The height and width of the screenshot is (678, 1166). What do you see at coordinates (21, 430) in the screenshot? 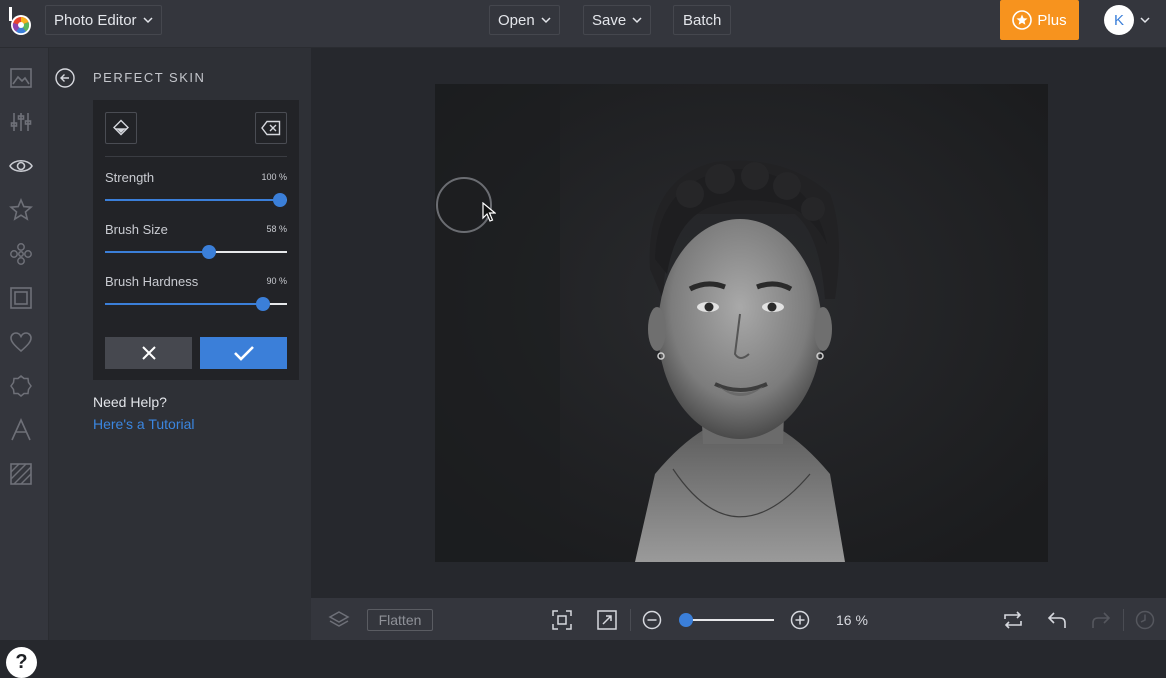
I see `text-icon` at bounding box center [21, 430].